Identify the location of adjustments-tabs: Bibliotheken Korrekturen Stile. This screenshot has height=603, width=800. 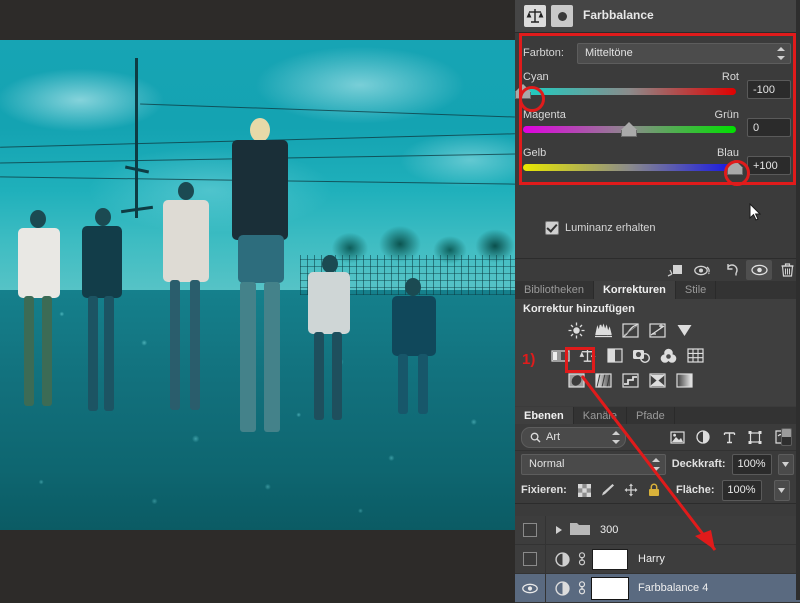
(657, 290).